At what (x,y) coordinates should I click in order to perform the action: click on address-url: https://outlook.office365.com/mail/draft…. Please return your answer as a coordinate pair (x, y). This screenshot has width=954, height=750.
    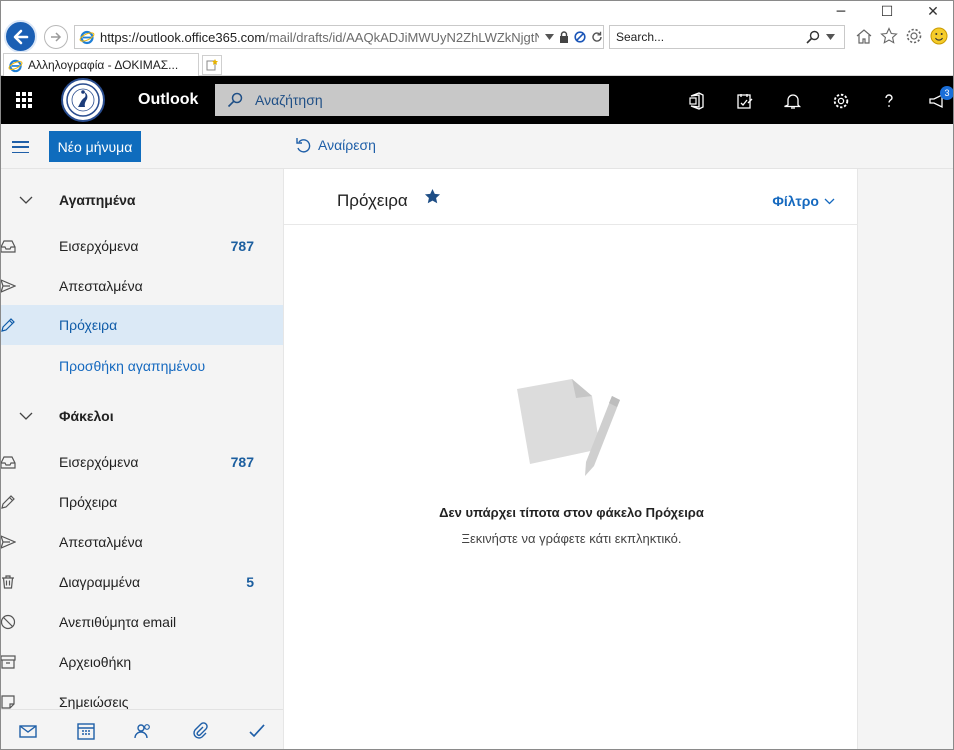
    Looking at the image, I should click on (319, 37).